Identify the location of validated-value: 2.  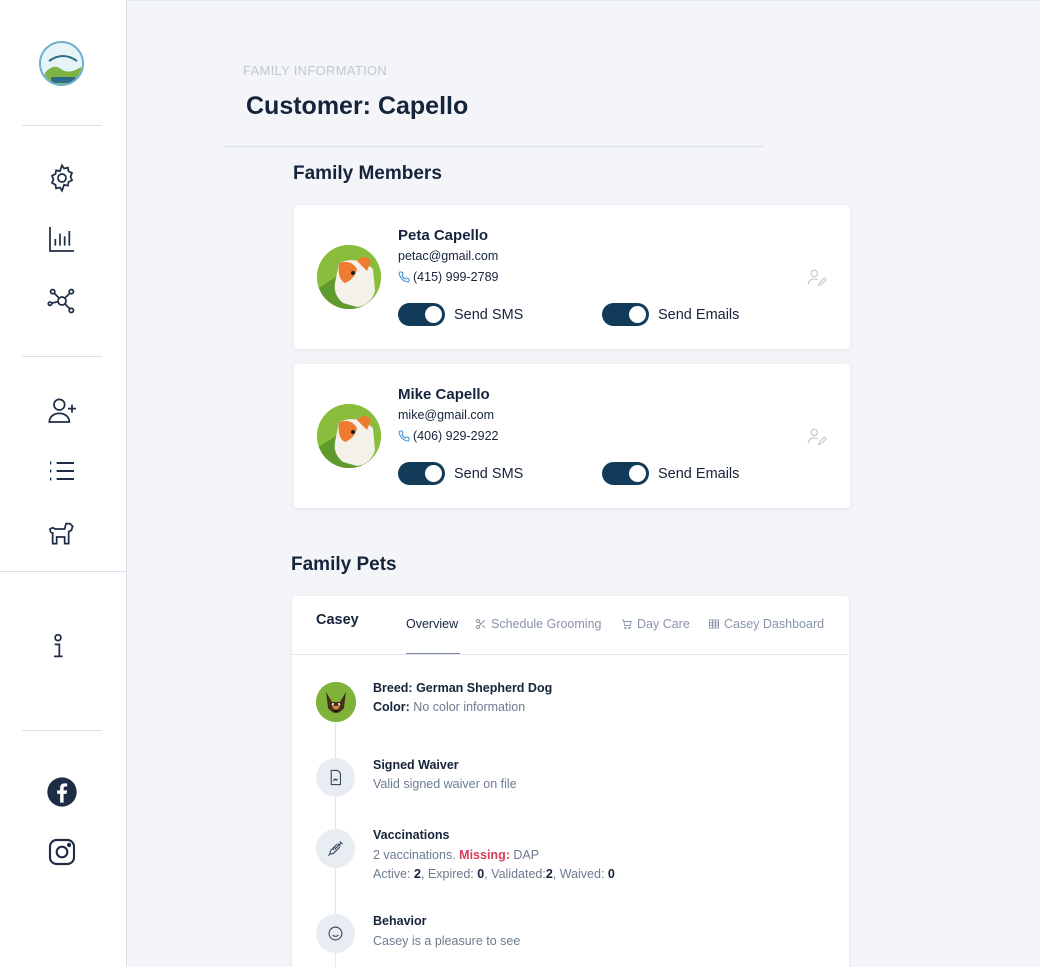
(549, 874).